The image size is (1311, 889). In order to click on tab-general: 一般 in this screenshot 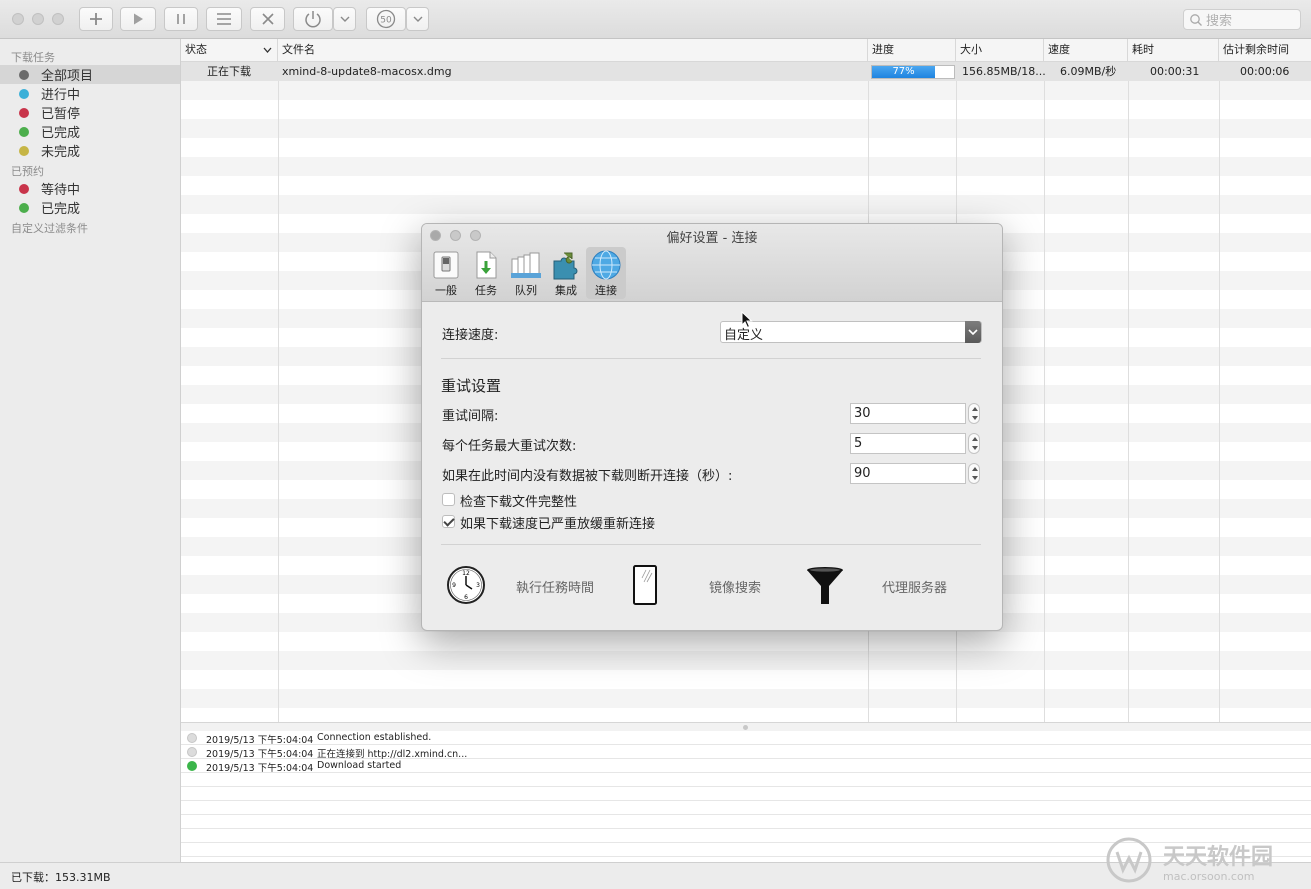, I will do `click(446, 273)`.